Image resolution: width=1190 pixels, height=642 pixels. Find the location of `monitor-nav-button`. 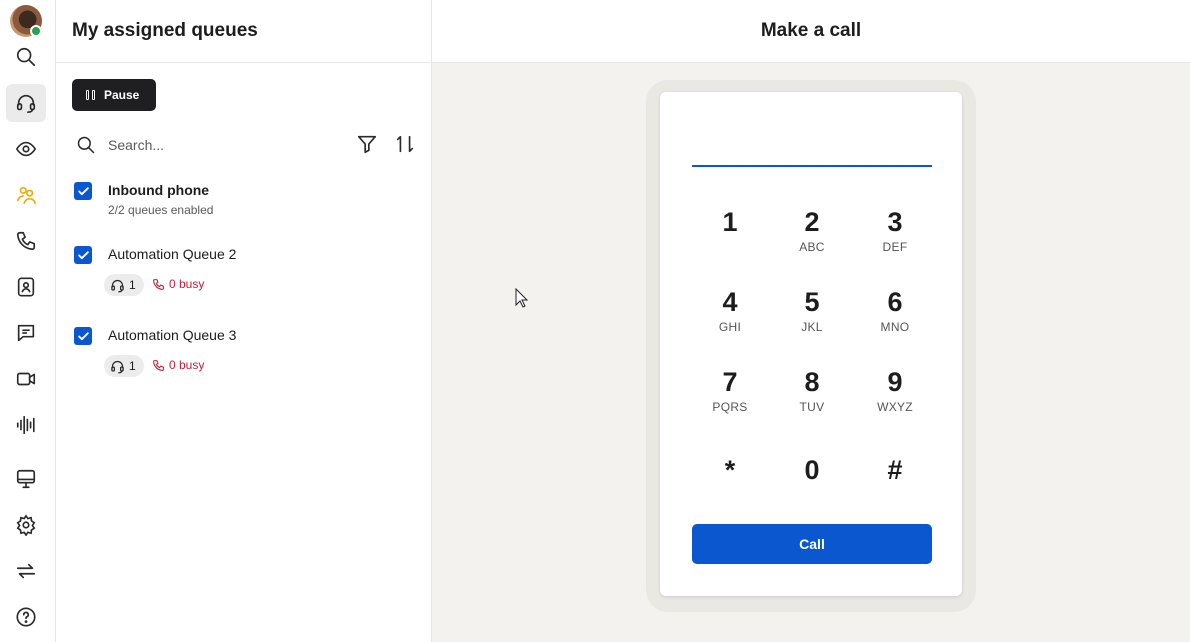

monitor-nav-button is located at coordinates (26, 149).